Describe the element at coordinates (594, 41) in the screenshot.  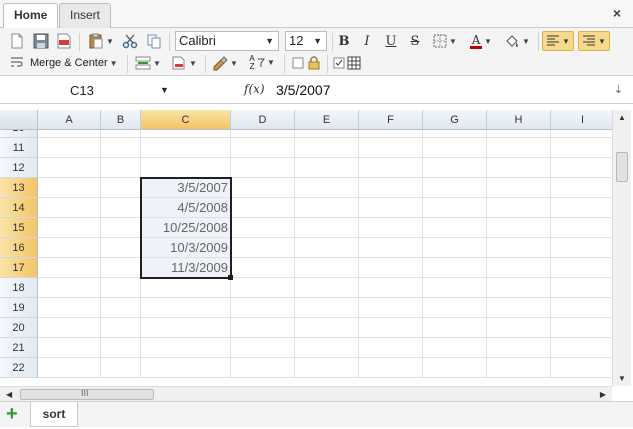
I see `align-right-button: ▼` at that location.